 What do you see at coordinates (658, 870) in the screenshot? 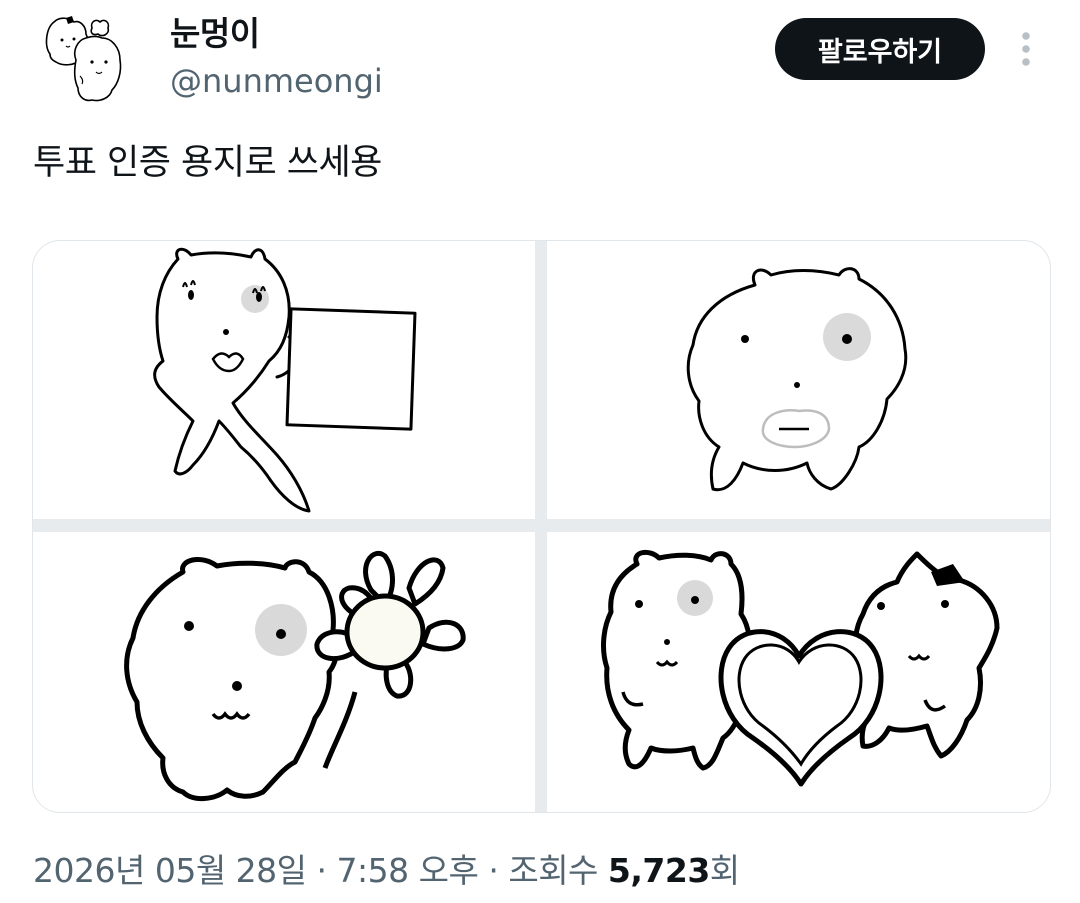
I see `views-count: 5,723` at bounding box center [658, 870].